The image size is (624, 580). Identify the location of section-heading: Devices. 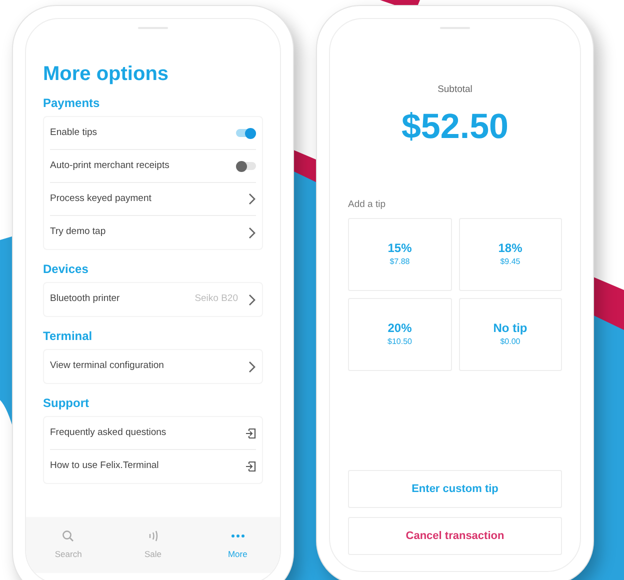
(66, 269).